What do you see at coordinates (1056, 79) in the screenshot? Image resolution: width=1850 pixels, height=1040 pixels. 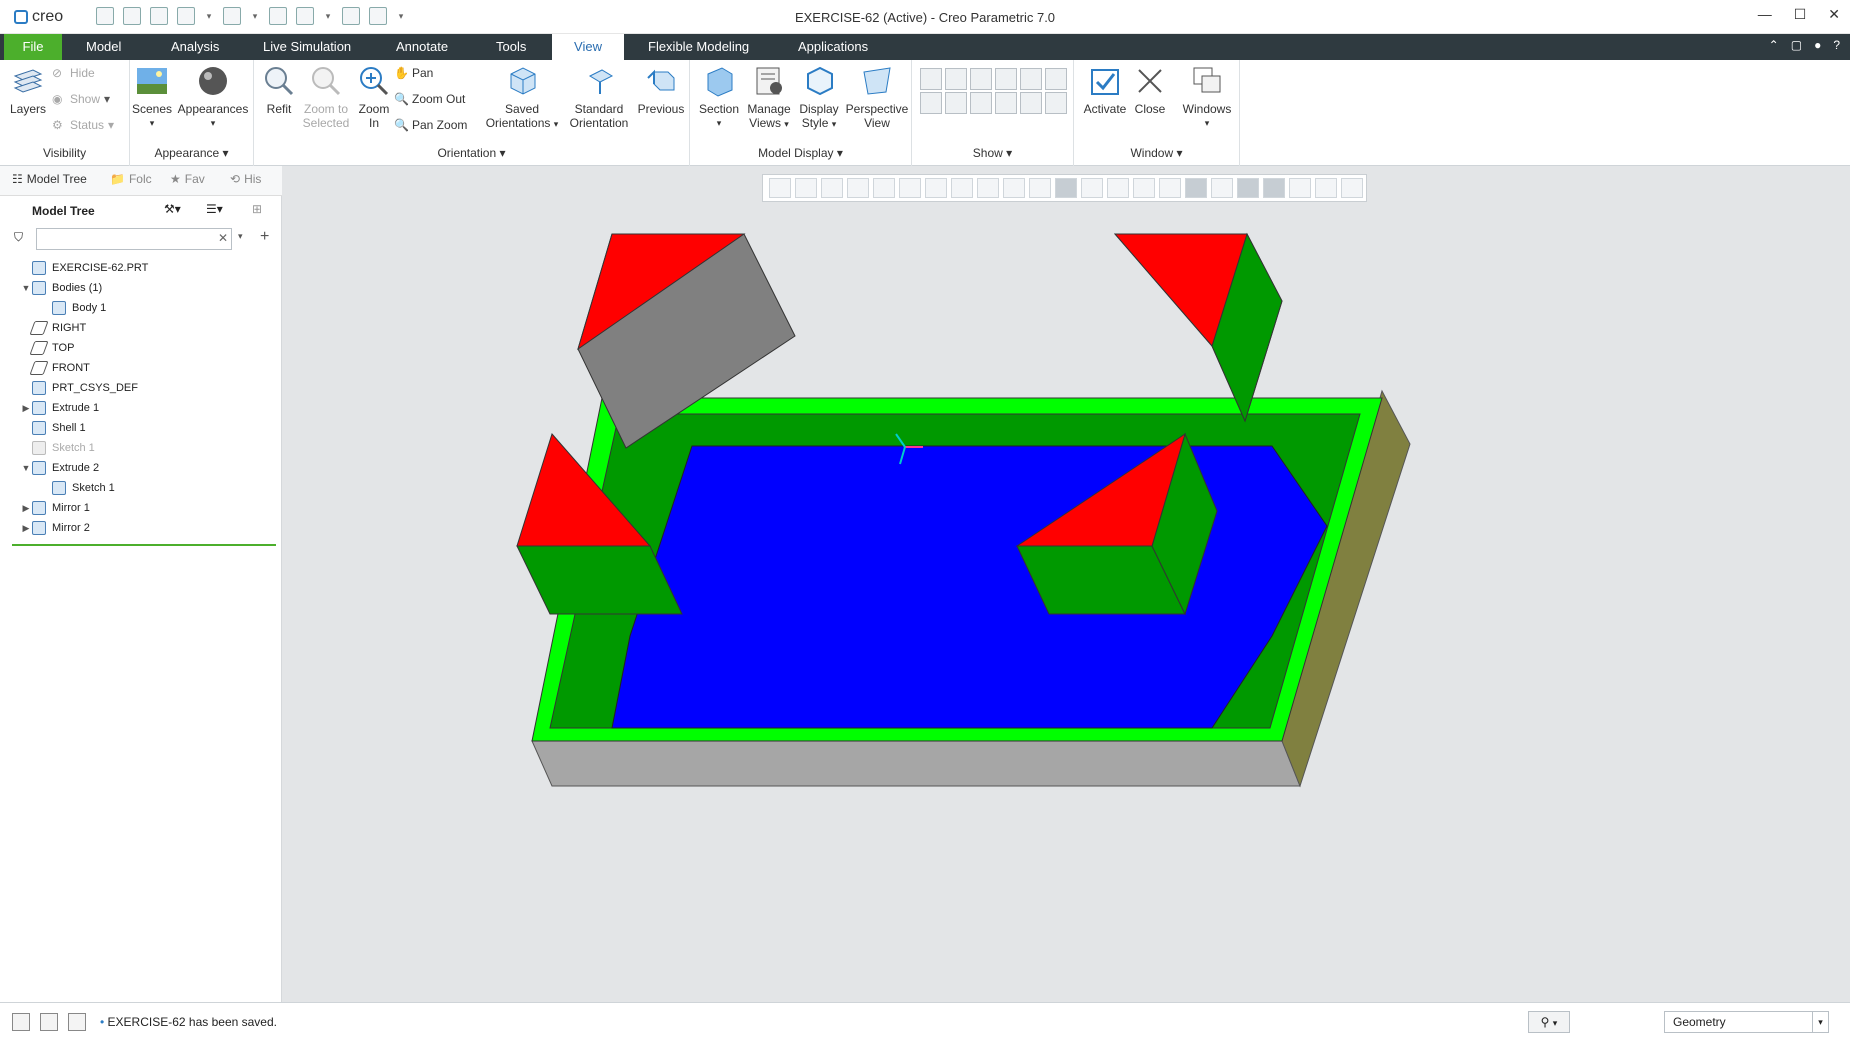 I see `dimension-display-icon` at bounding box center [1056, 79].